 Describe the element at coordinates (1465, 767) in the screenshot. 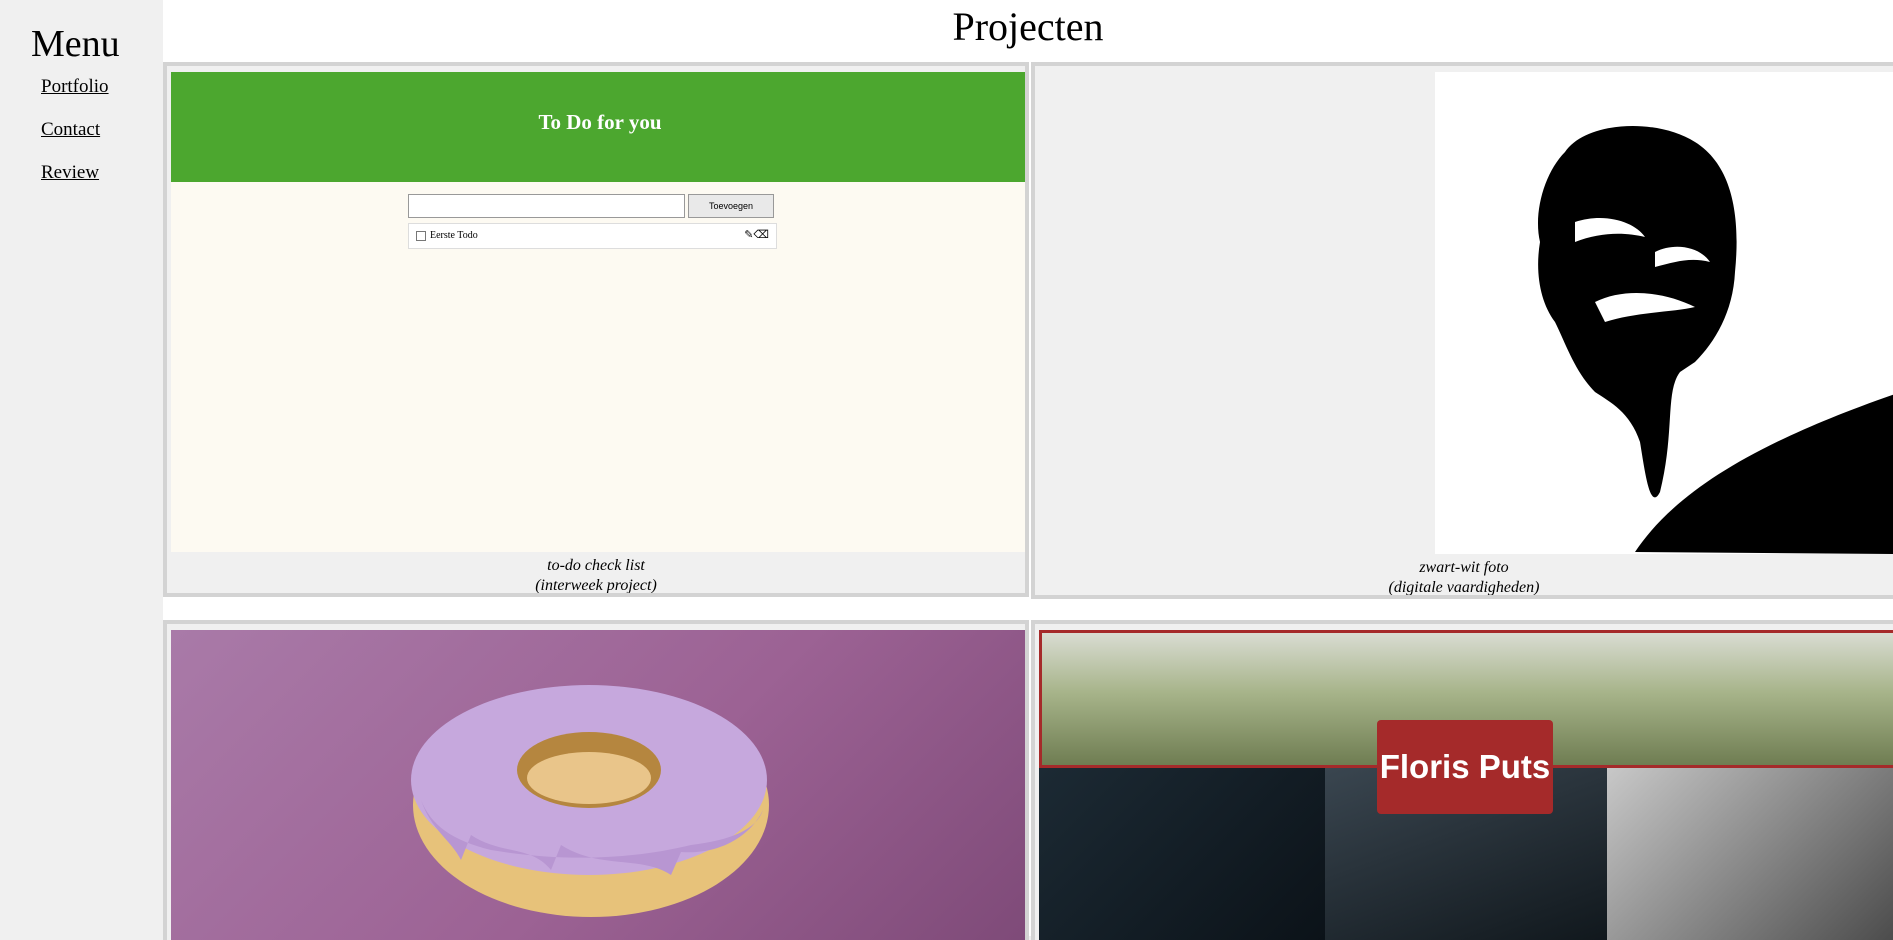

I see `name-badge: Floris Puts` at that location.